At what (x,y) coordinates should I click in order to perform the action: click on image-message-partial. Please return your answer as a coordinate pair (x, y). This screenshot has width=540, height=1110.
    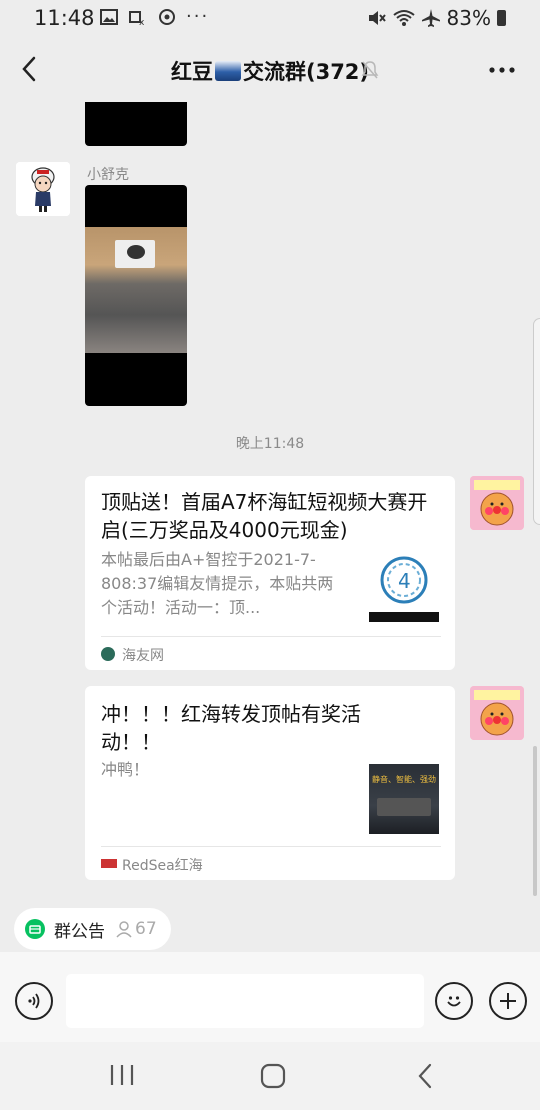
    Looking at the image, I should click on (136, 124).